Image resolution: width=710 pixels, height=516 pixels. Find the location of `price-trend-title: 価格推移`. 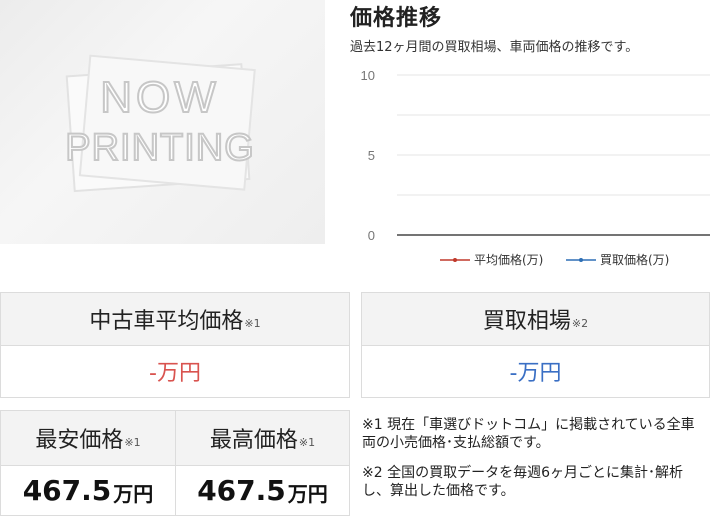

price-trend-title: 価格推移 is located at coordinates (396, 18).